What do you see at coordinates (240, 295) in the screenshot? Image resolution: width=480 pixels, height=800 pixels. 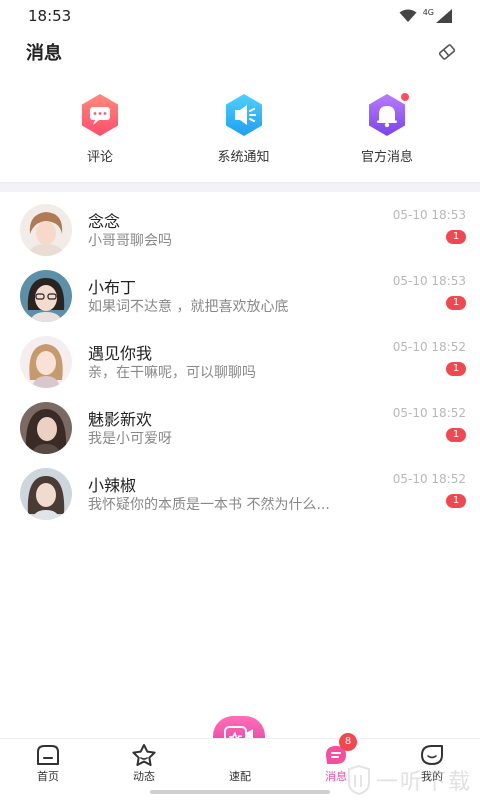 I see `list-item: 小布丁 如果词不达意 ，就把喜欢放心底 05-10 18:53 1` at bounding box center [240, 295].